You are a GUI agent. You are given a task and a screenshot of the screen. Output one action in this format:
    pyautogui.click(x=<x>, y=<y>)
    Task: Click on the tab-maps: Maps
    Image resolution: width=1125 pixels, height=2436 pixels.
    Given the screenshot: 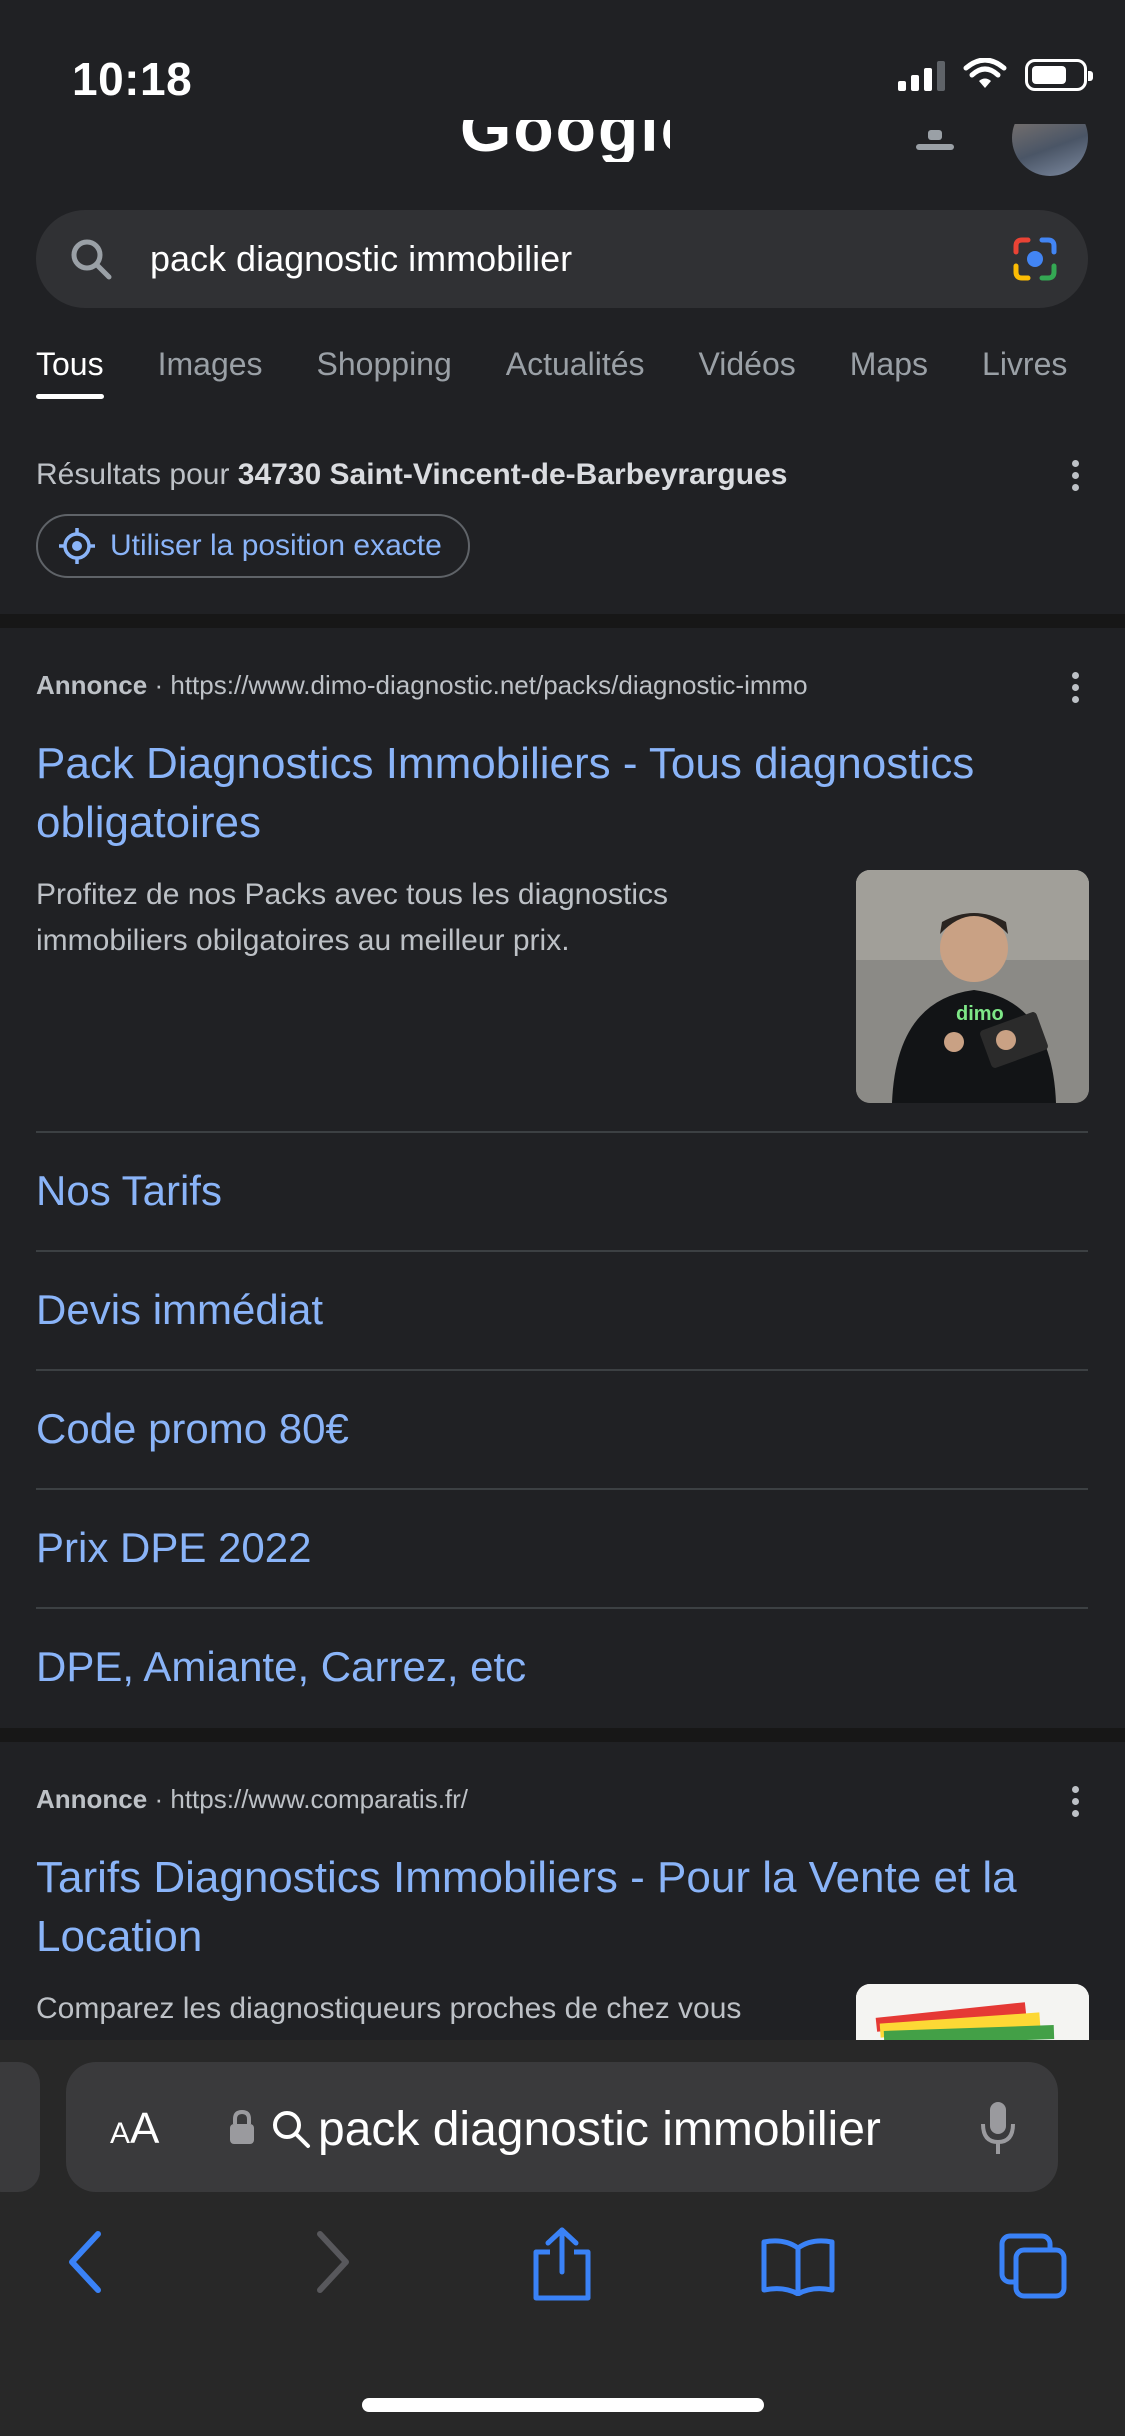 What is the action you would take?
    pyautogui.click(x=889, y=376)
    